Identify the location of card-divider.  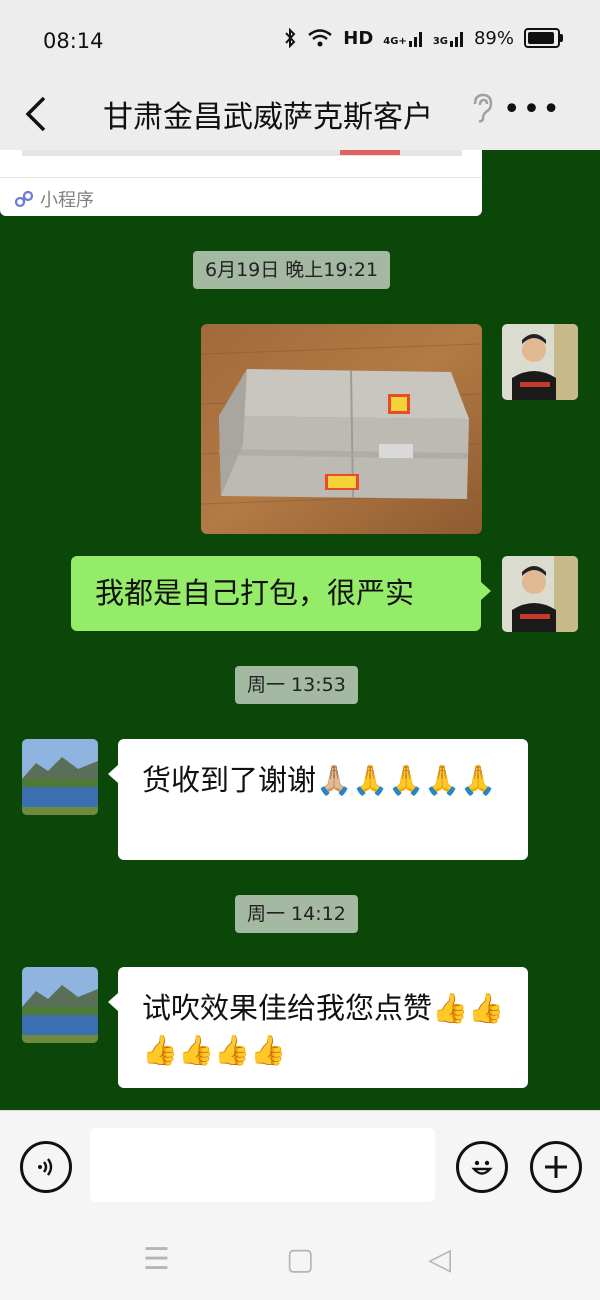
(241, 177).